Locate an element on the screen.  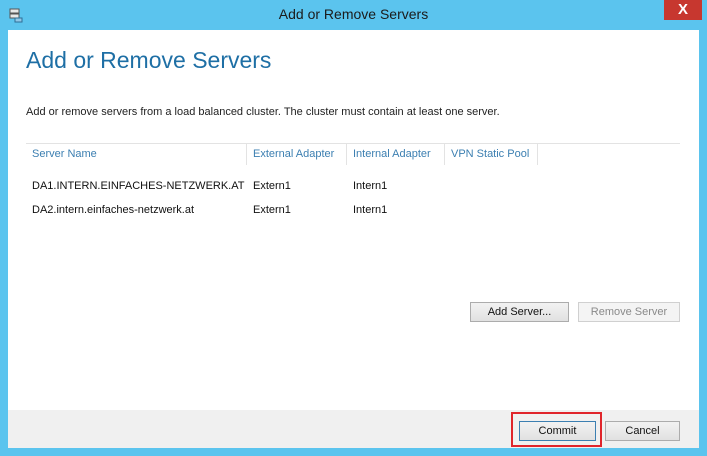
cell-server-name: DA2.intern.einfaches-netzwerk.at is located at coordinates (113, 210).